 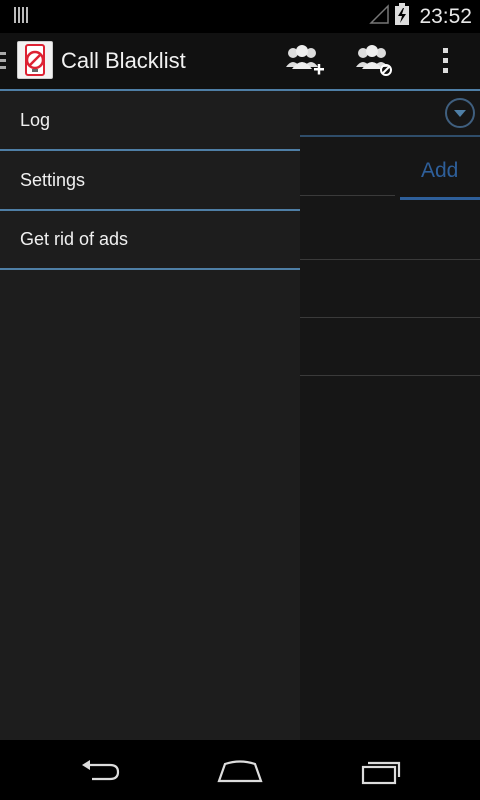 I want to click on drawer-item-label: Get rid of ads, so click(x=74, y=239).